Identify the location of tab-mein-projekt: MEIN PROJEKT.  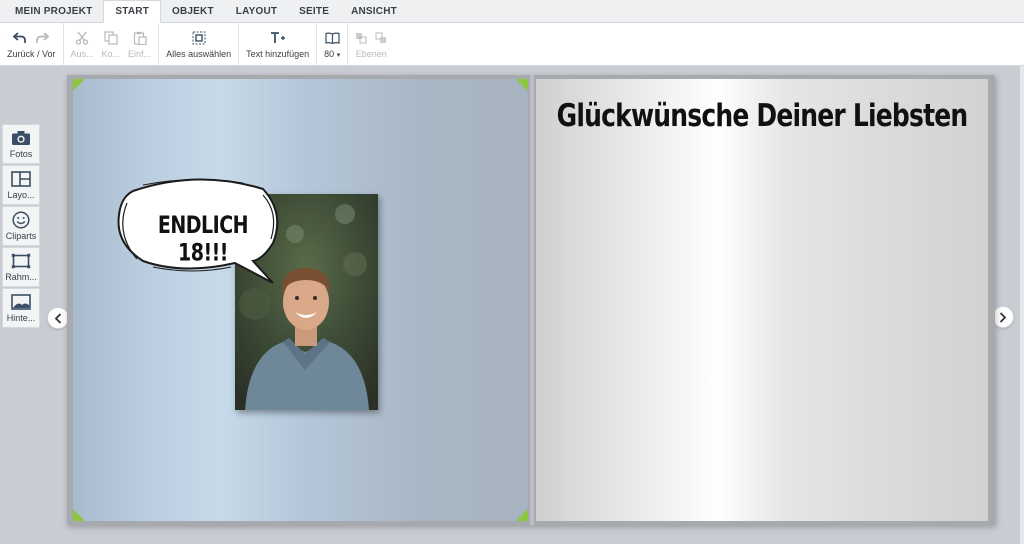
(53, 11).